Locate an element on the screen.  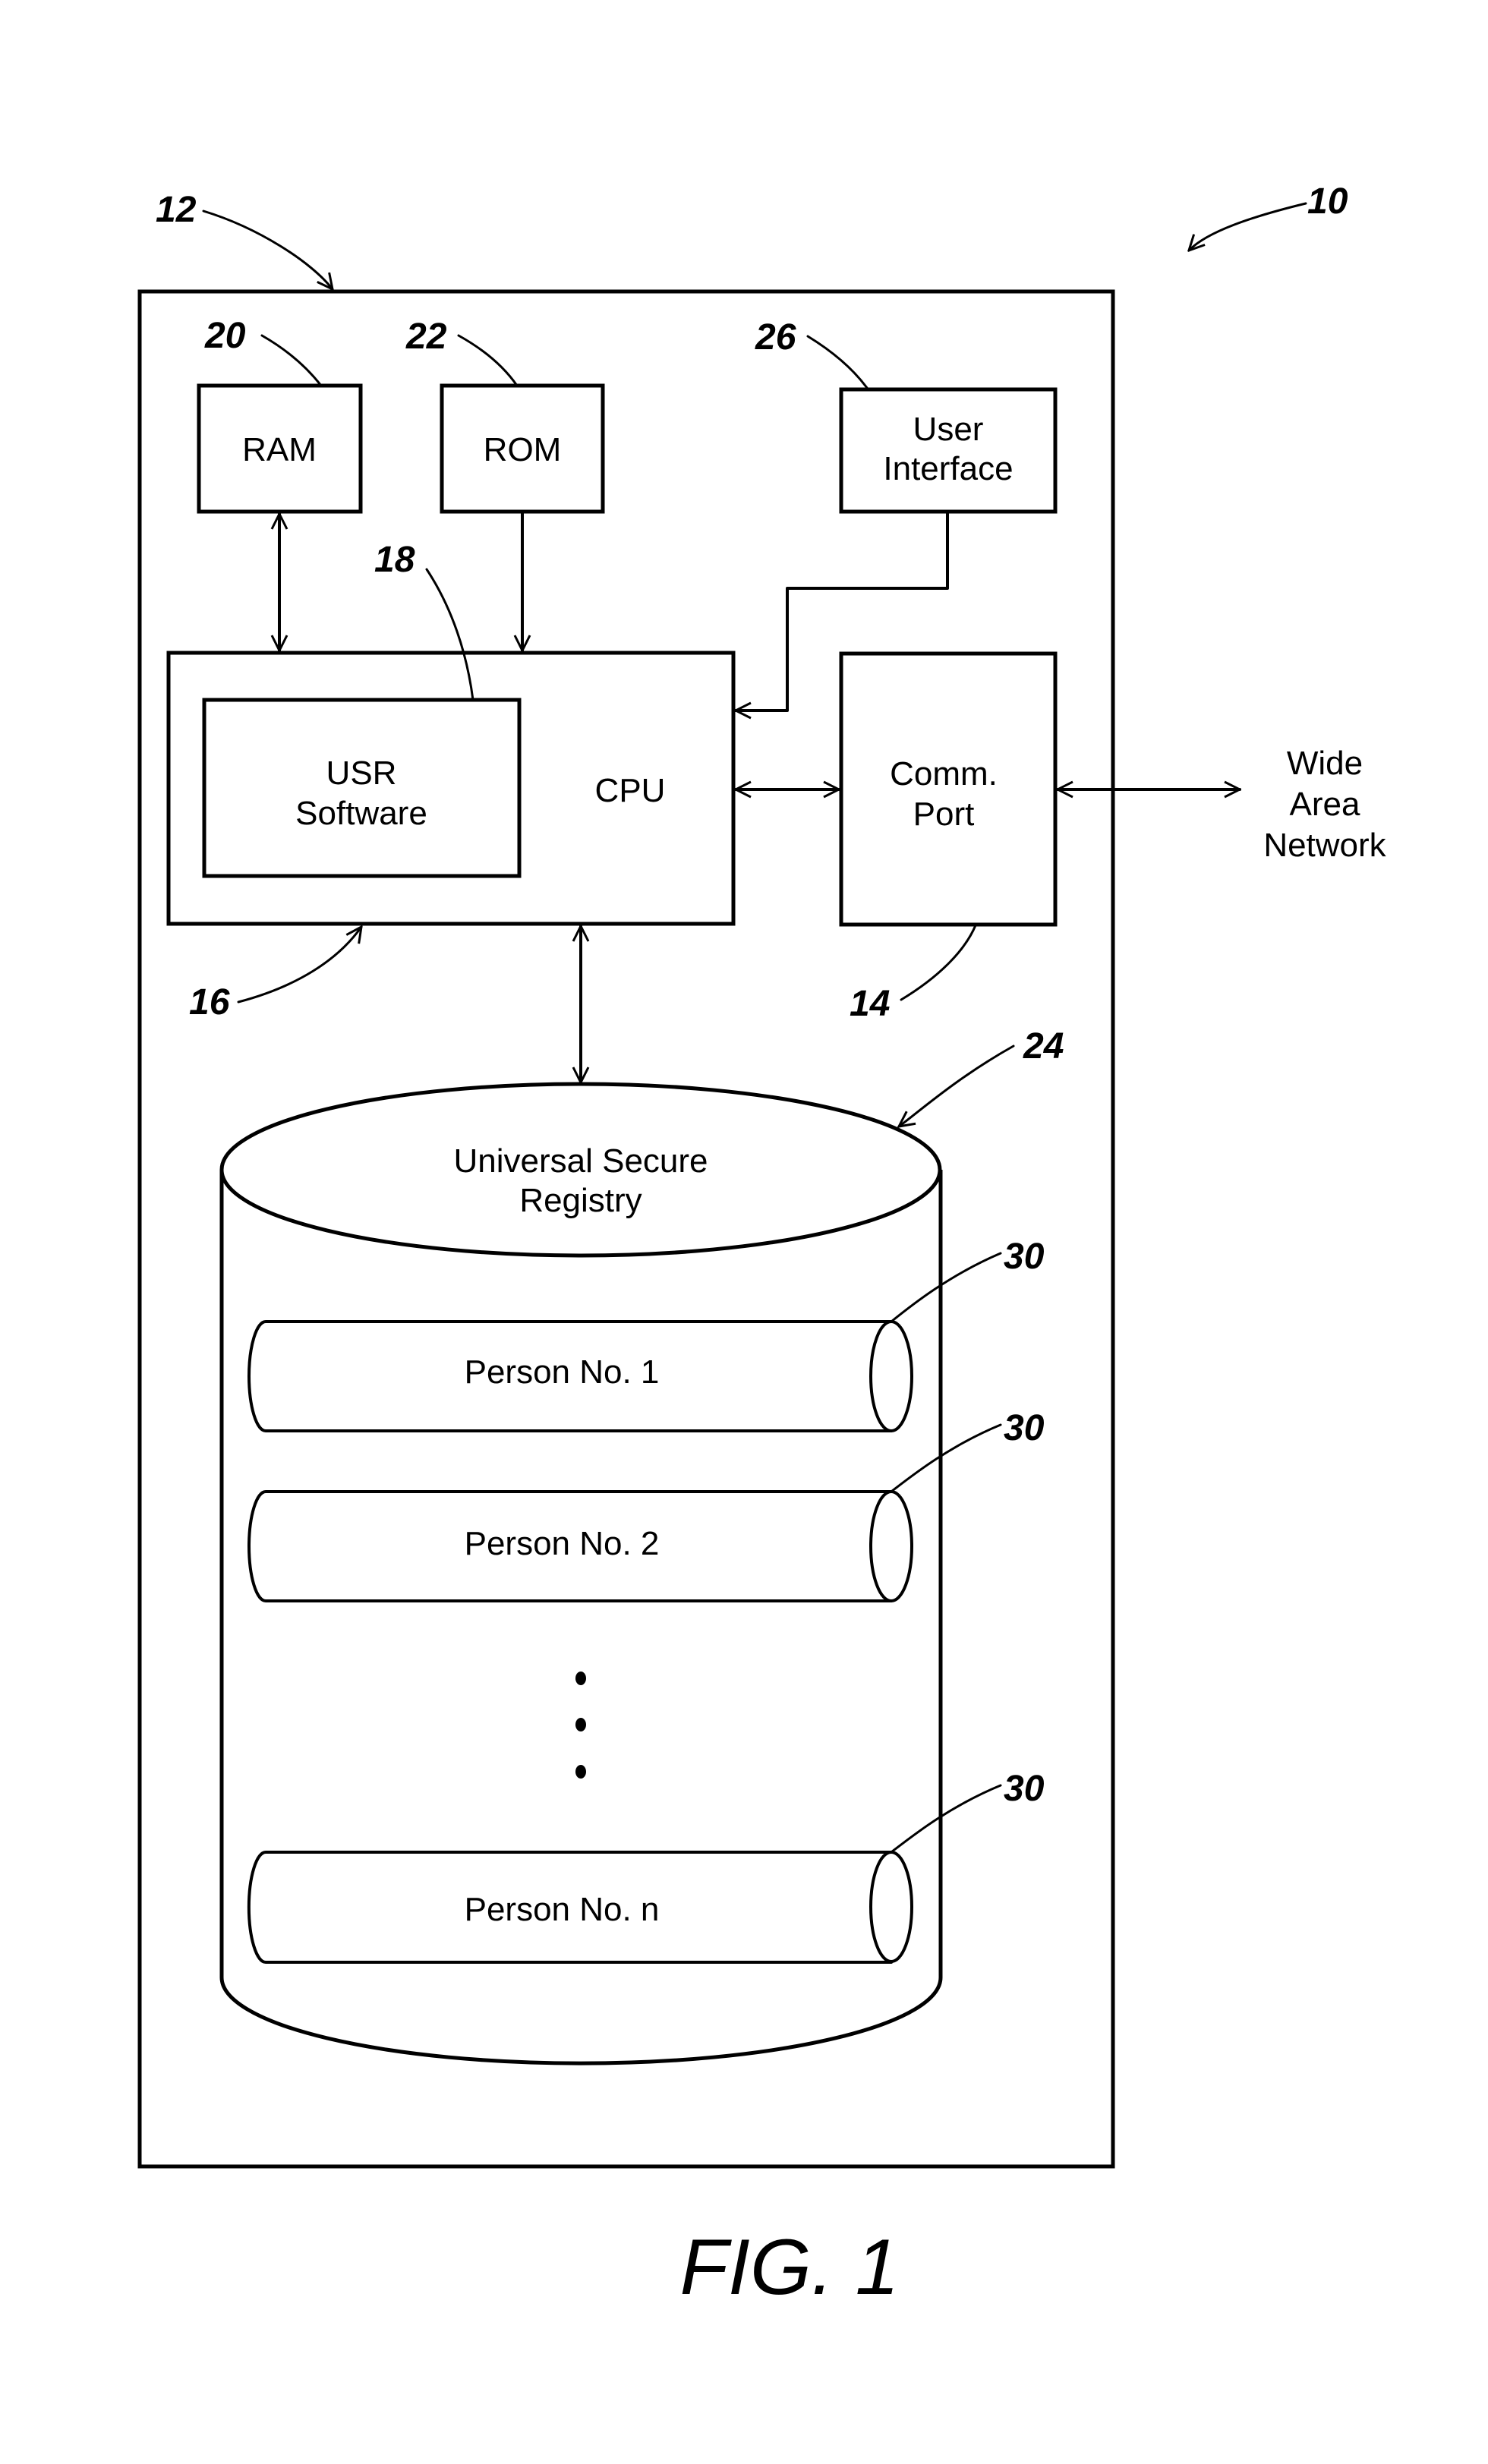
rom-label: ROM is located at coordinates (523, 449).